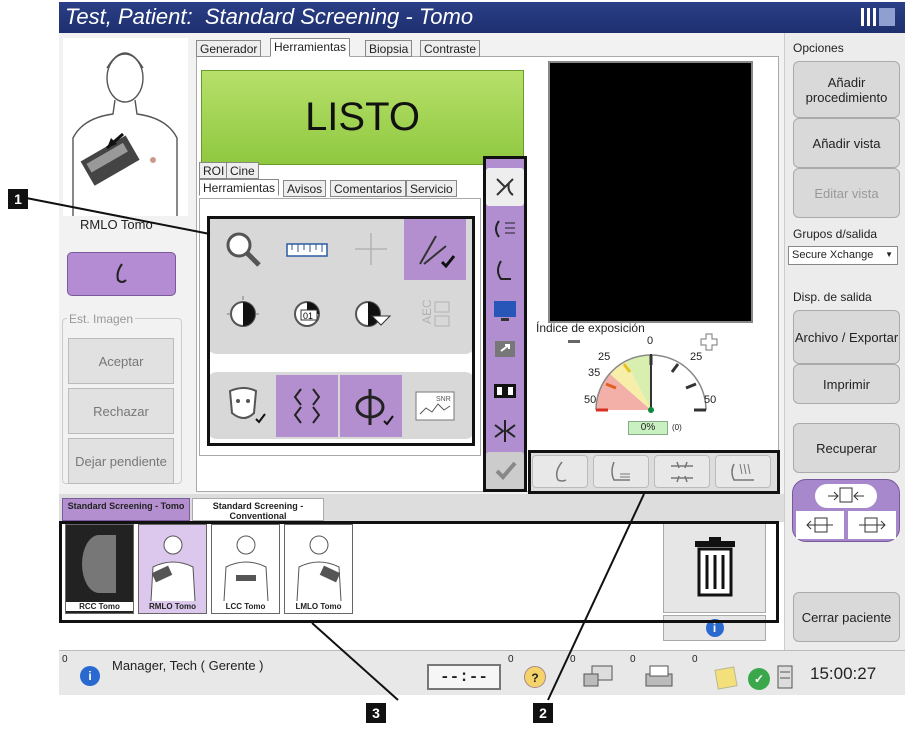 This screenshot has height=731, width=905. What do you see at coordinates (376, 713) in the screenshot?
I see `callout-3: 3` at bounding box center [376, 713].